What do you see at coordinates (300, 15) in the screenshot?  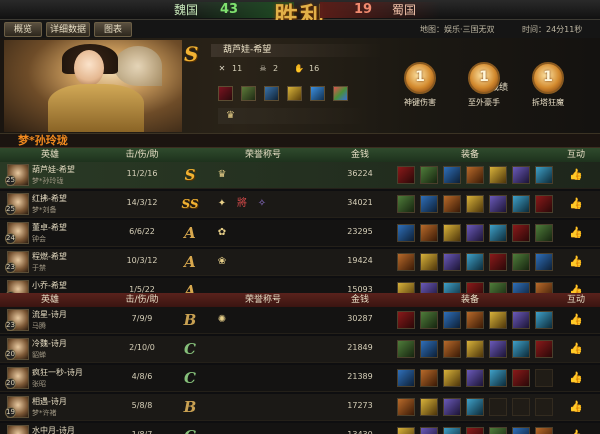 I see `score-bar: 魏国 43 胜利 19 蜀国` at bounding box center [300, 15].